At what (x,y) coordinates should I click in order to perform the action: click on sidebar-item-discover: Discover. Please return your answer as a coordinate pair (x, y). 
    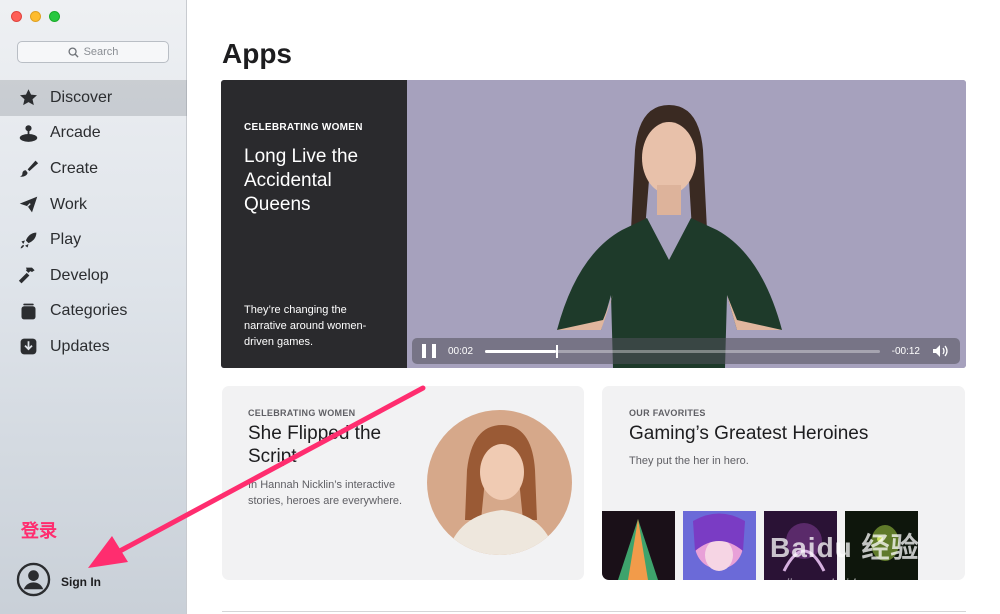
    Looking at the image, I should click on (93, 98).